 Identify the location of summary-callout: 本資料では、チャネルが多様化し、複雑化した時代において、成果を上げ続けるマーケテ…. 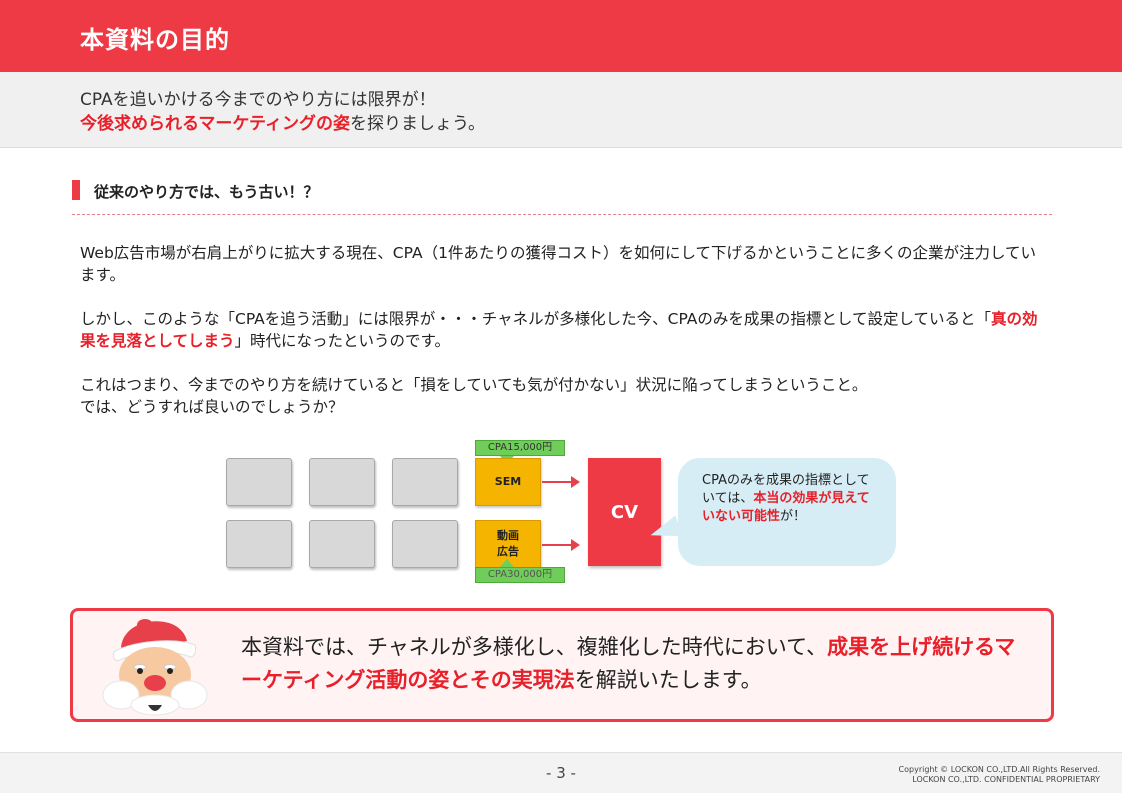
(562, 665).